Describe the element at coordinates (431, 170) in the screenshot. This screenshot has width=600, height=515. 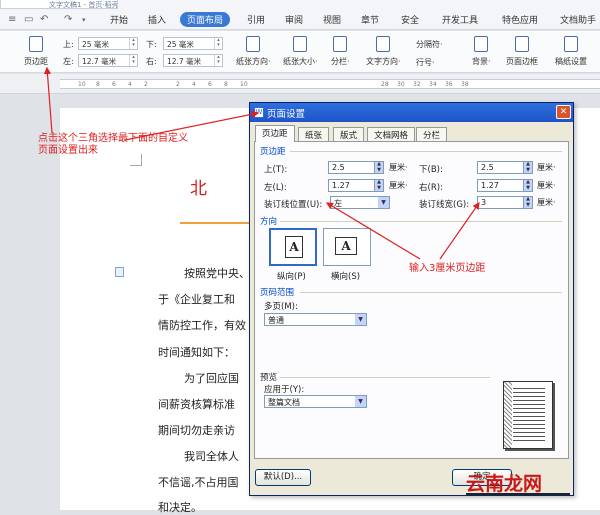
I see `bottom-label: 下(B):` at that location.